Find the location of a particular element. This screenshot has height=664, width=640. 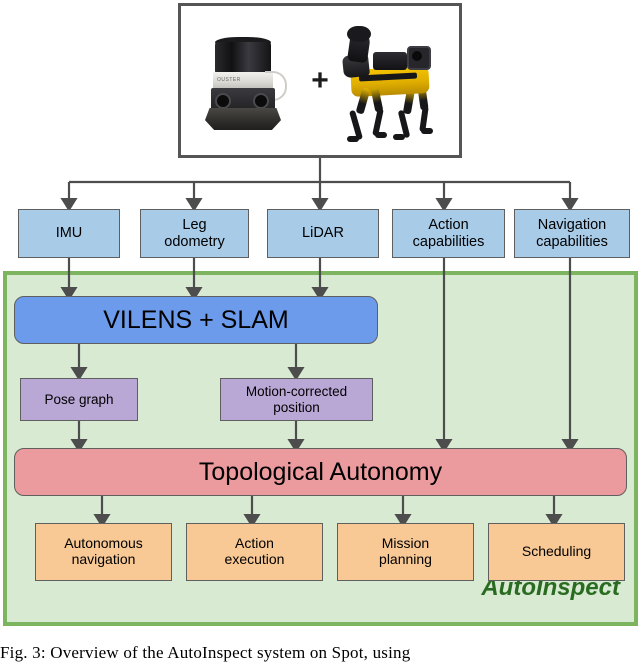

robot-foot-front-right is located at coordinates (381, 135).